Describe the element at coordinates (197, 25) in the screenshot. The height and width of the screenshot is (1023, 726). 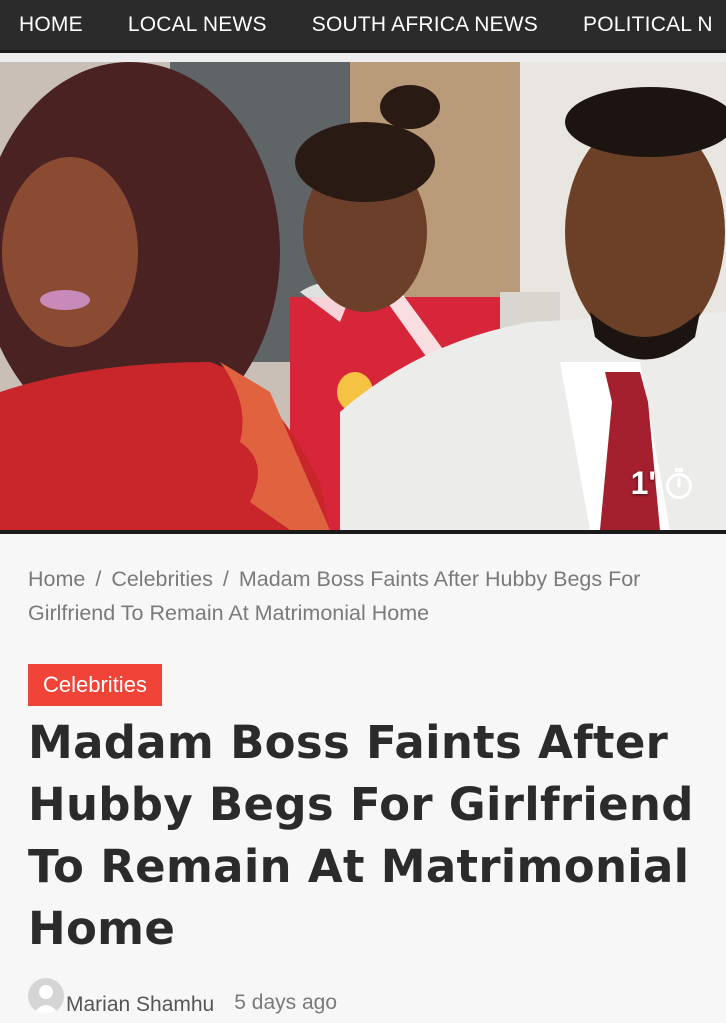
I see `nav-item-local-news: LOCAL NEWS` at that location.